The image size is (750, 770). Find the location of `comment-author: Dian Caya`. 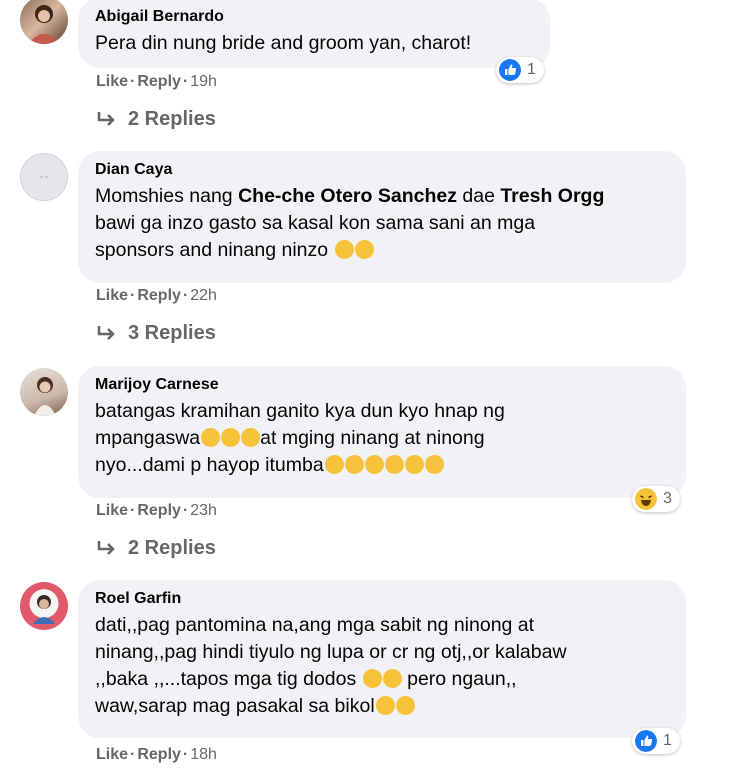

comment-author: Dian Caya is located at coordinates (381, 170).